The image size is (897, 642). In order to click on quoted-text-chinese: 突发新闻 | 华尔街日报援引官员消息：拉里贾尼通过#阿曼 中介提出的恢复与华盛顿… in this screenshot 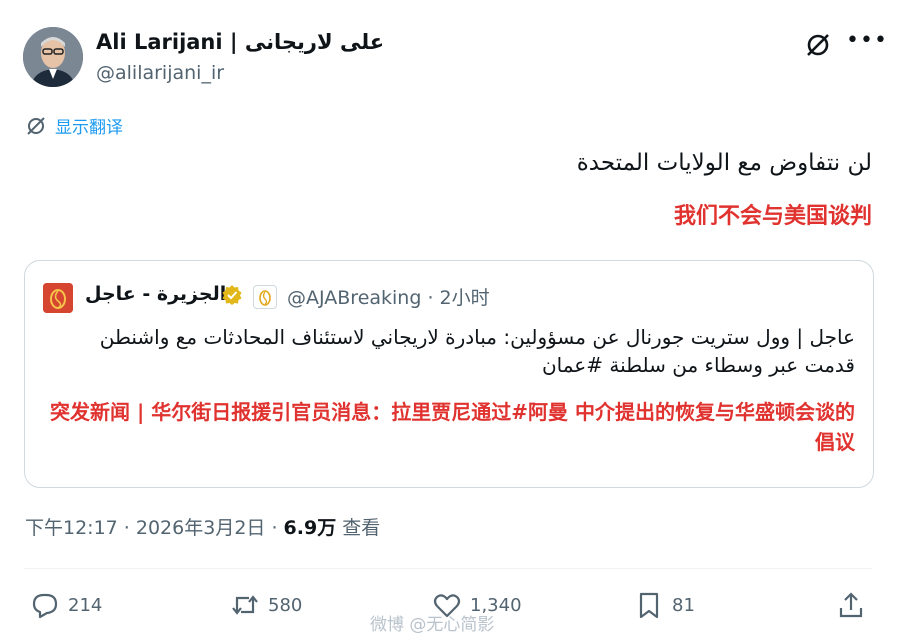, I will do `click(452, 427)`.